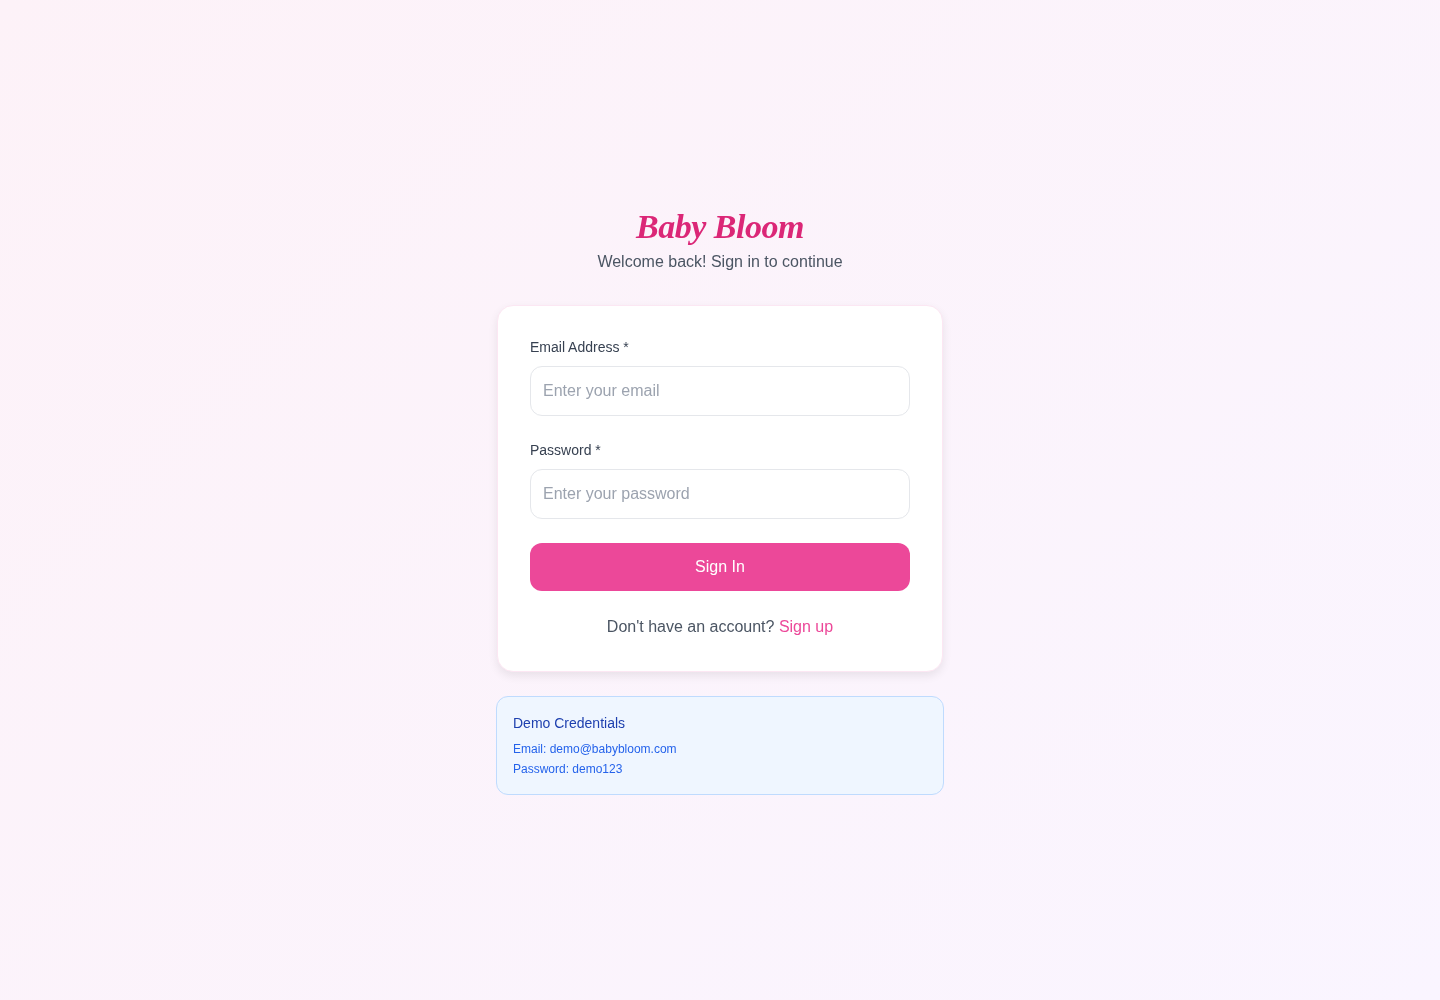 The height and width of the screenshot is (1000, 1440). I want to click on input-field: Enter your email, so click(720, 391).